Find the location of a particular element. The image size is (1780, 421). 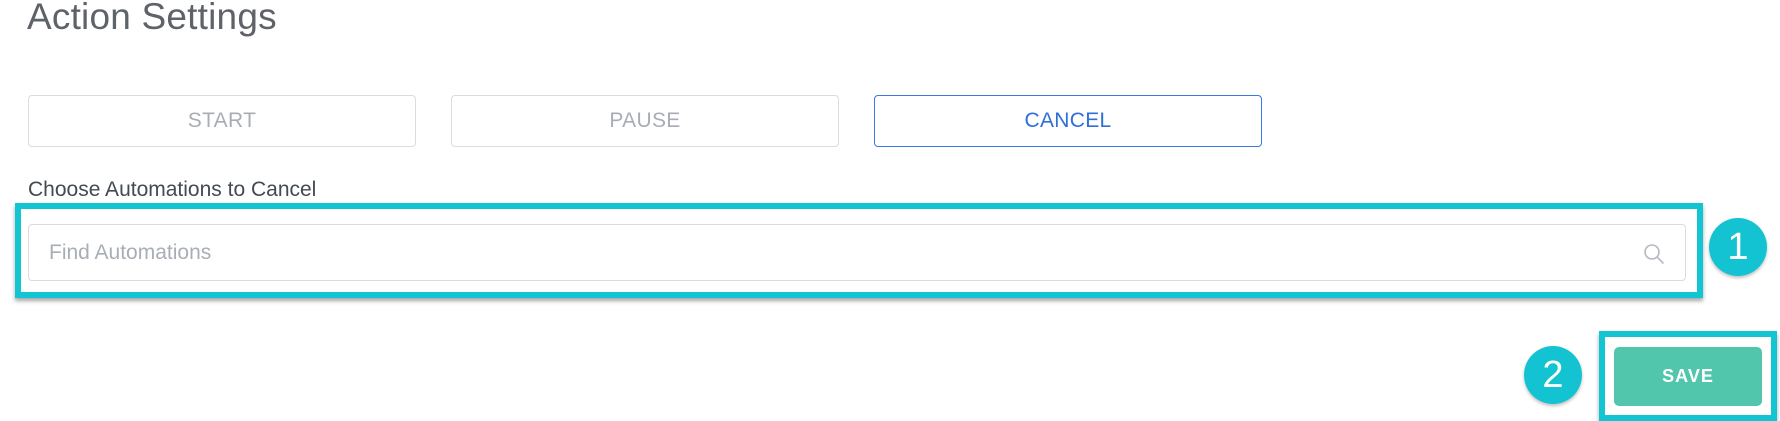

start-button: START is located at coordinates (222, 121).